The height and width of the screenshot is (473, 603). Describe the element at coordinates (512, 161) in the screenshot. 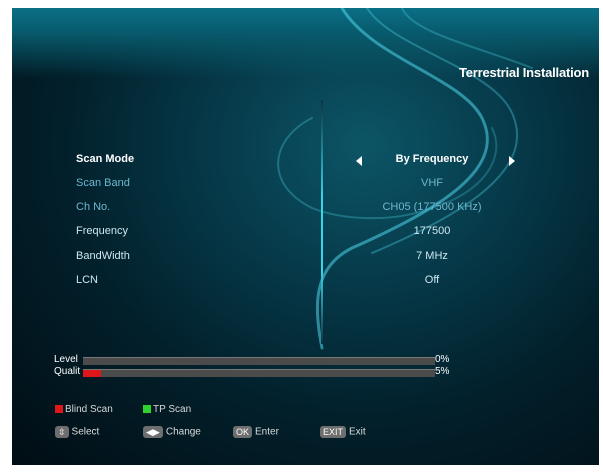

I see `arrow-right-icon` at that location.